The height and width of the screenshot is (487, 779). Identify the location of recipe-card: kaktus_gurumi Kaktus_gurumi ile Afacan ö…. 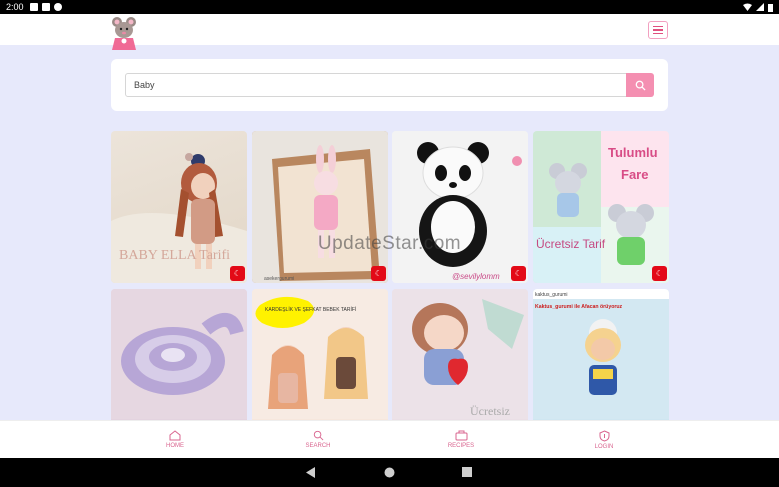
(601, 365).